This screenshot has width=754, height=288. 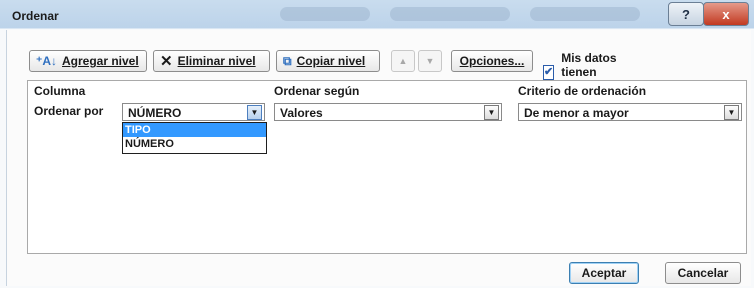 I want to click on dialog-title: Ordenar, so click(x=35, y=16).